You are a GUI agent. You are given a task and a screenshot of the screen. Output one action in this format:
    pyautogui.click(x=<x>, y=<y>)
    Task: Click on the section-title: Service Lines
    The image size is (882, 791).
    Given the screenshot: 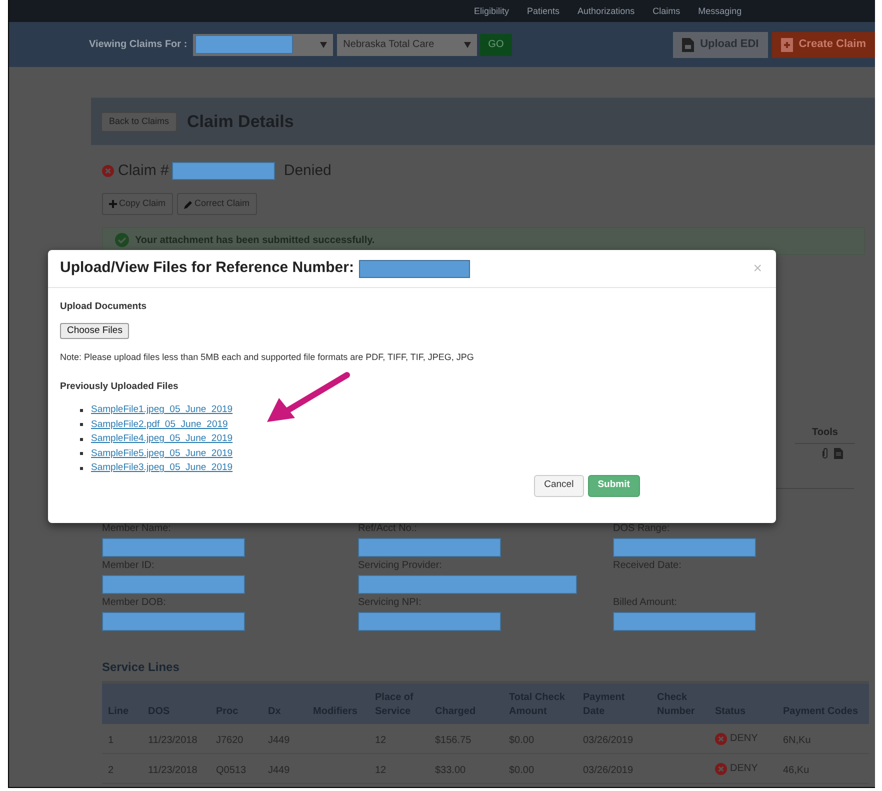 What is the action you would take?
    pyautogui.click(x=141, y=667)
    